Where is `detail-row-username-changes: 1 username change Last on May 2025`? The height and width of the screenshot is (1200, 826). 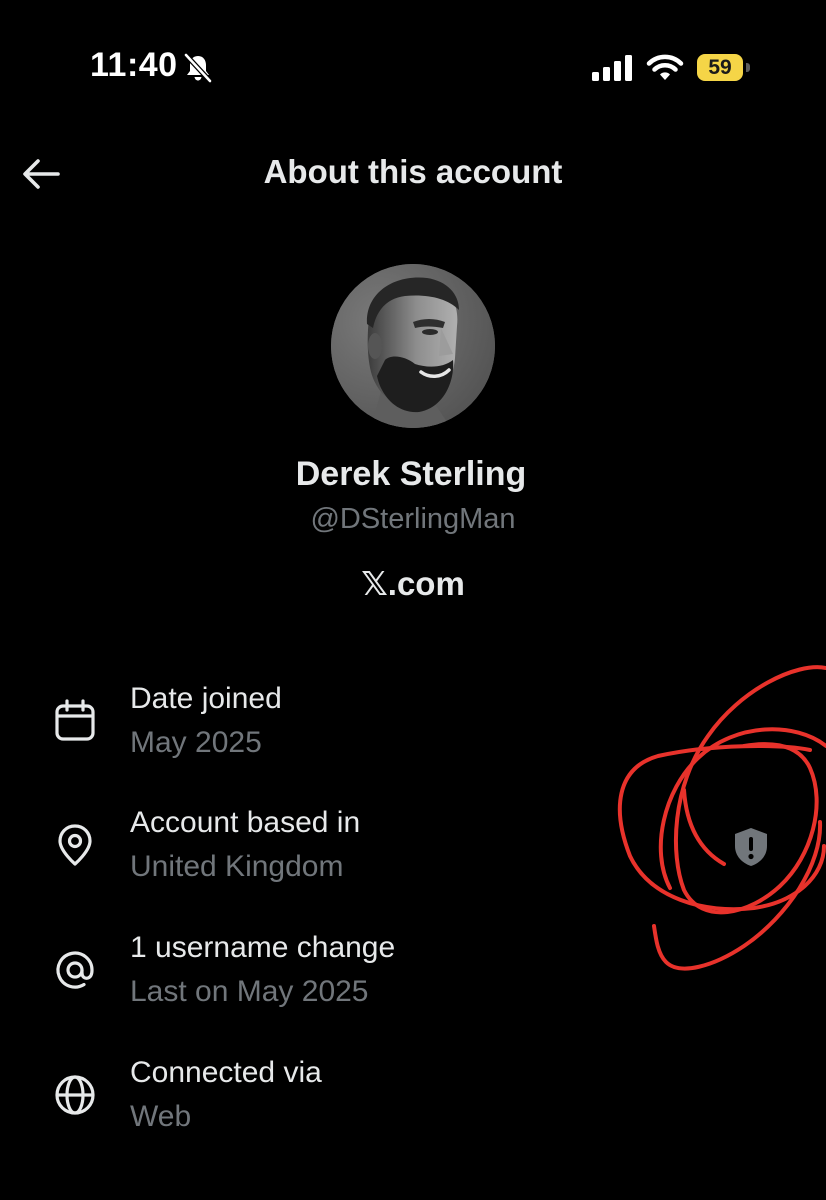 detail-row-username-changes: 1 username change Last on May 2025 is located at coordinates (413, 981).